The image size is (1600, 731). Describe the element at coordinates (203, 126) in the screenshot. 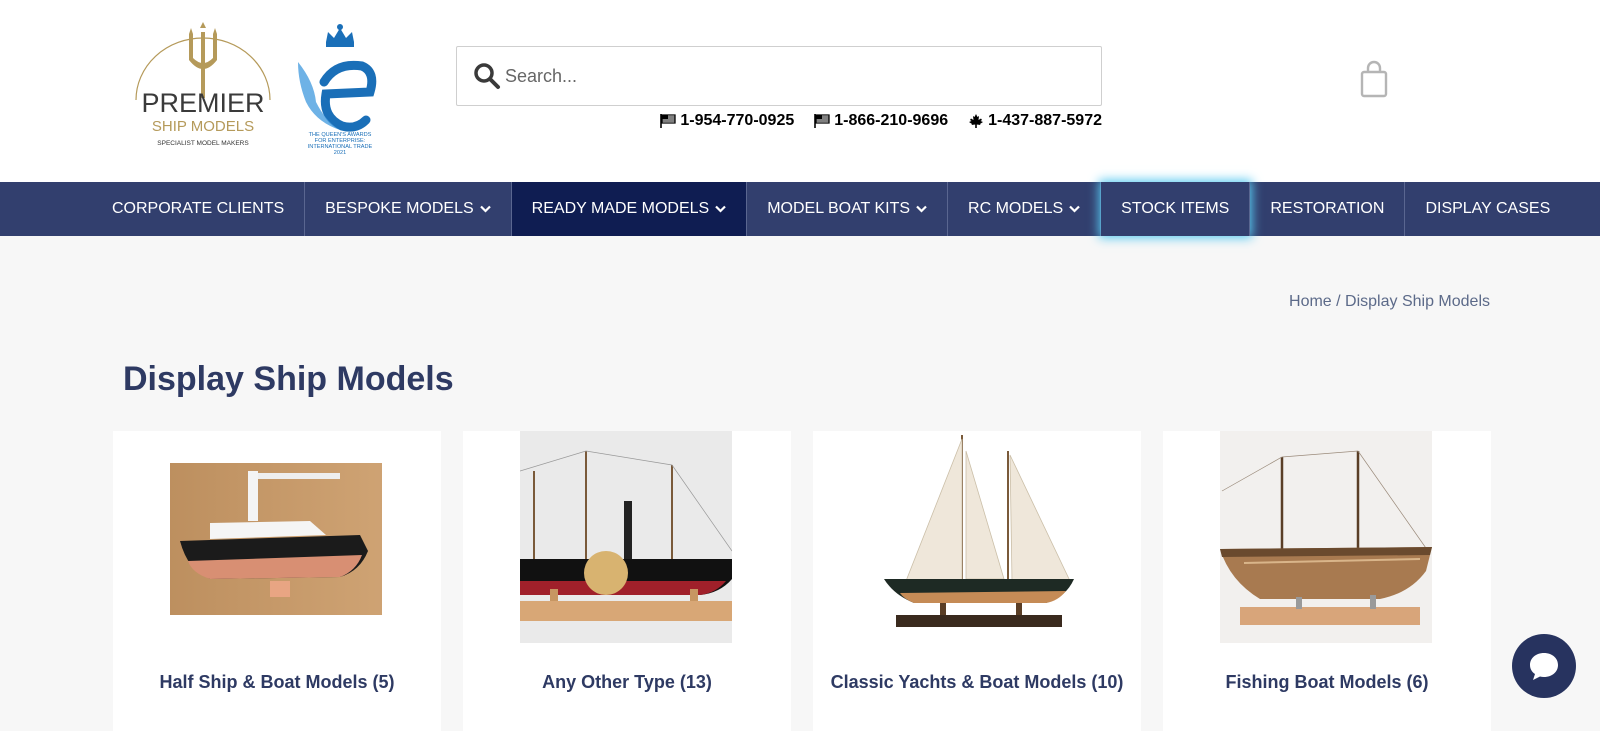

I see `brand-line2: SHIP MODELS` at that location.